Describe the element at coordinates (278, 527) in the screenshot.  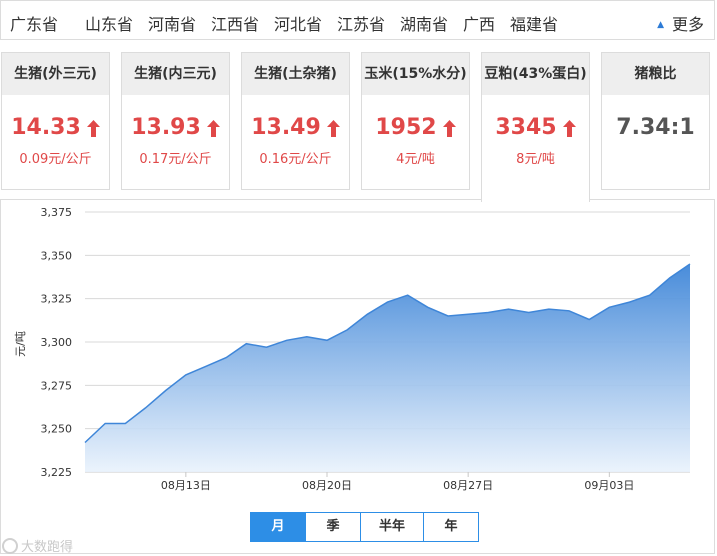
I see `tab-month: 月` at that location.